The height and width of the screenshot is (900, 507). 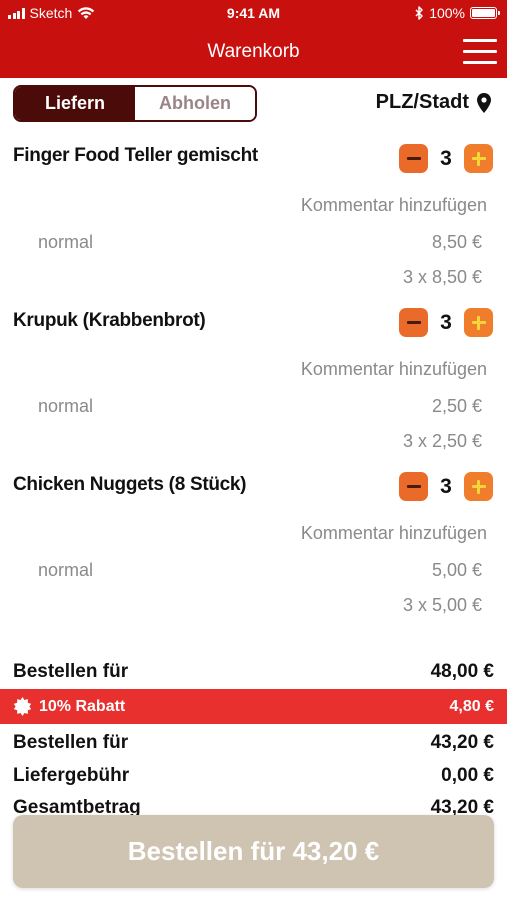 What do you see at coordinates (195, 103) in the screenshot?
I see `toggle-abholen: Abholen` at bounding box center [195, 103].